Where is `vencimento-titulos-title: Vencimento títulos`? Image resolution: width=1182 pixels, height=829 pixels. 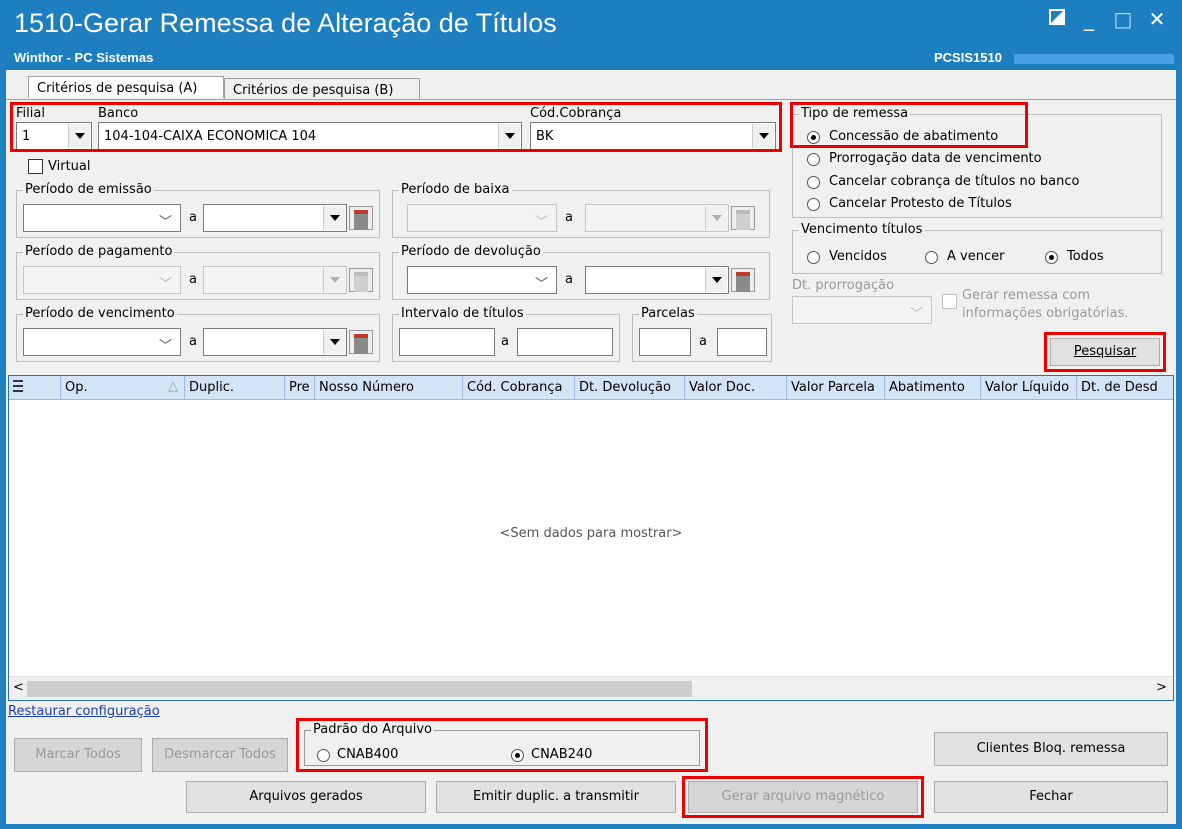
vencimento-titulos-title: Vencimento títulos is located at coordinates (862, 229).